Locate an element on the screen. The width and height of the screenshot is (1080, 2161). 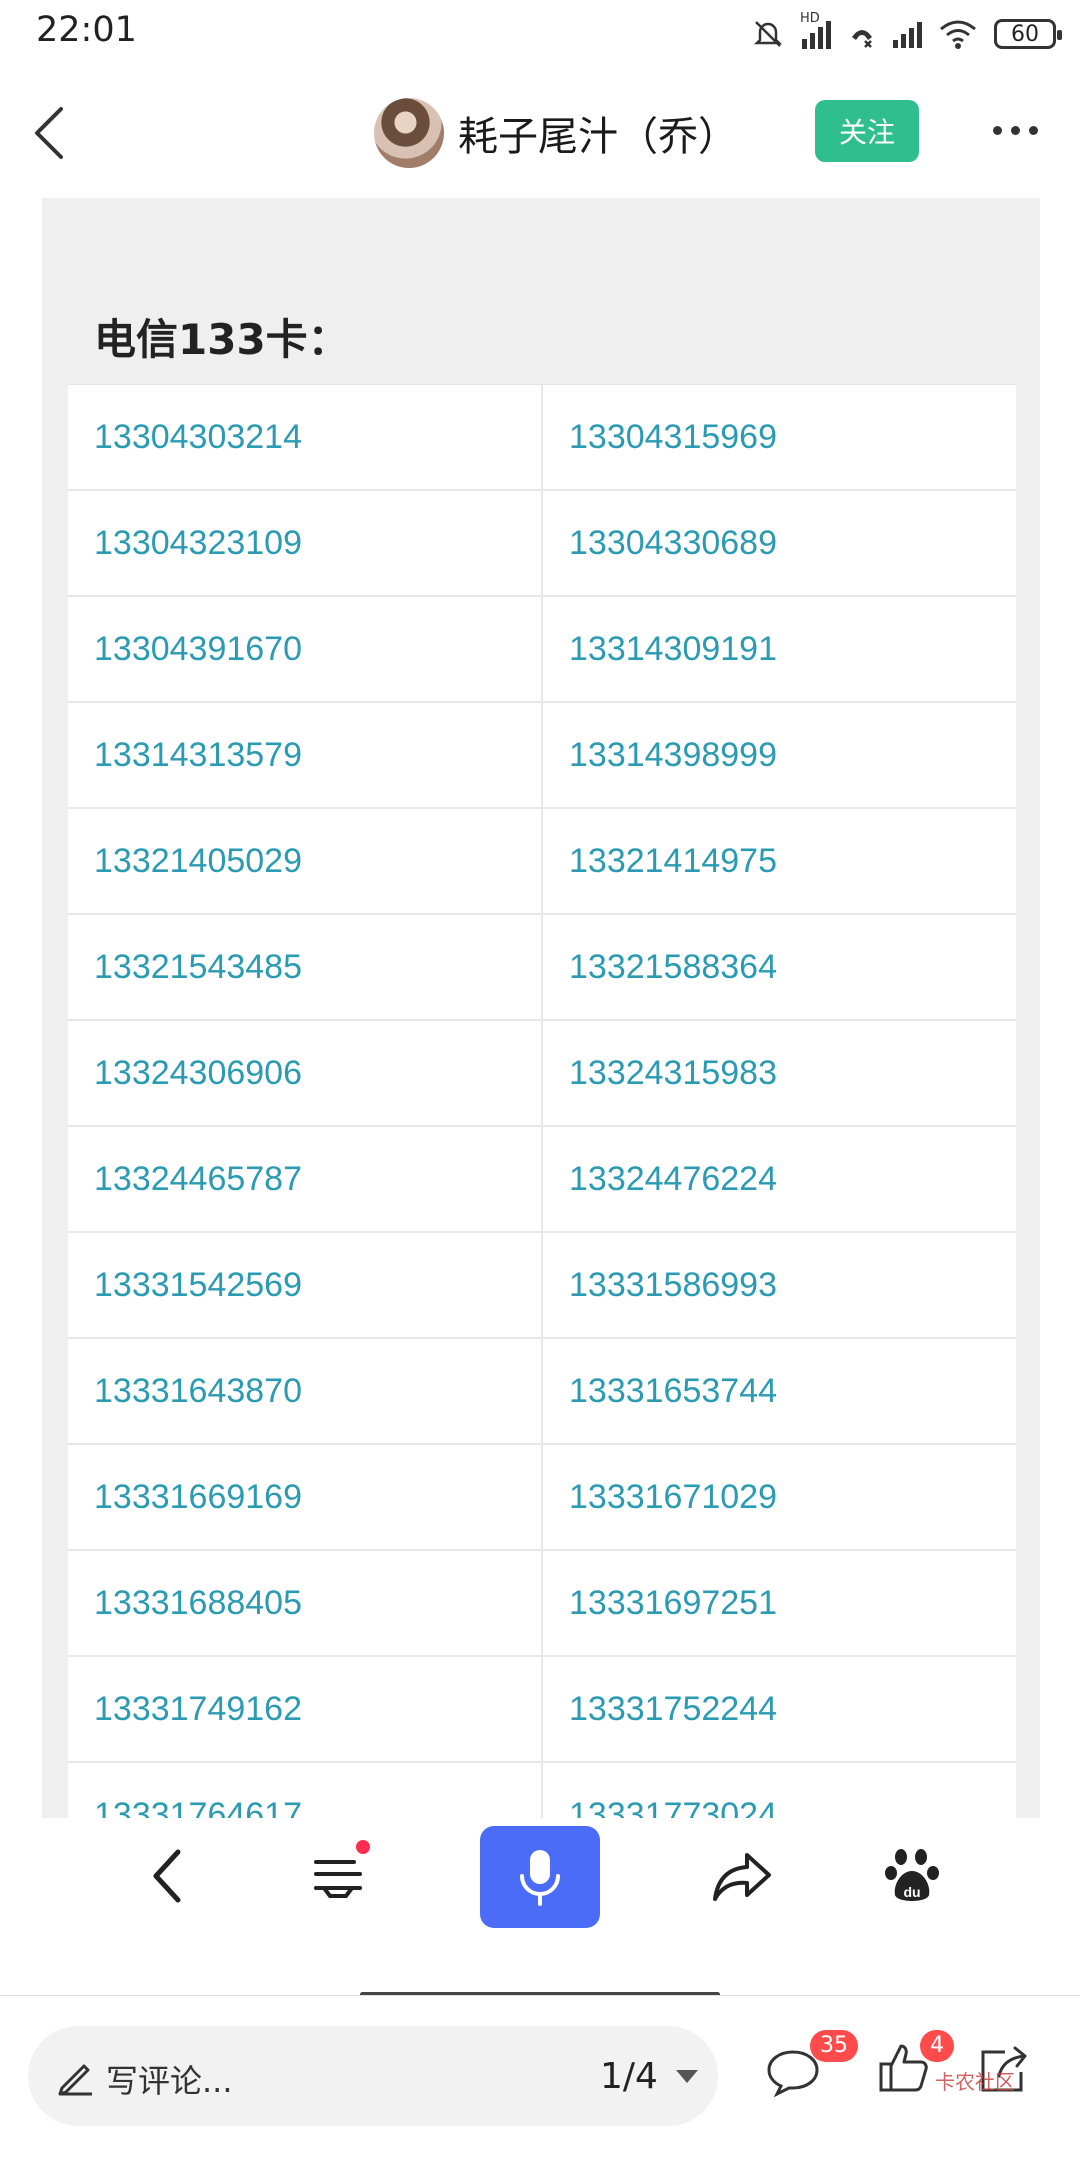
number-link: 13304323109 is located at coordinates (304, 543).